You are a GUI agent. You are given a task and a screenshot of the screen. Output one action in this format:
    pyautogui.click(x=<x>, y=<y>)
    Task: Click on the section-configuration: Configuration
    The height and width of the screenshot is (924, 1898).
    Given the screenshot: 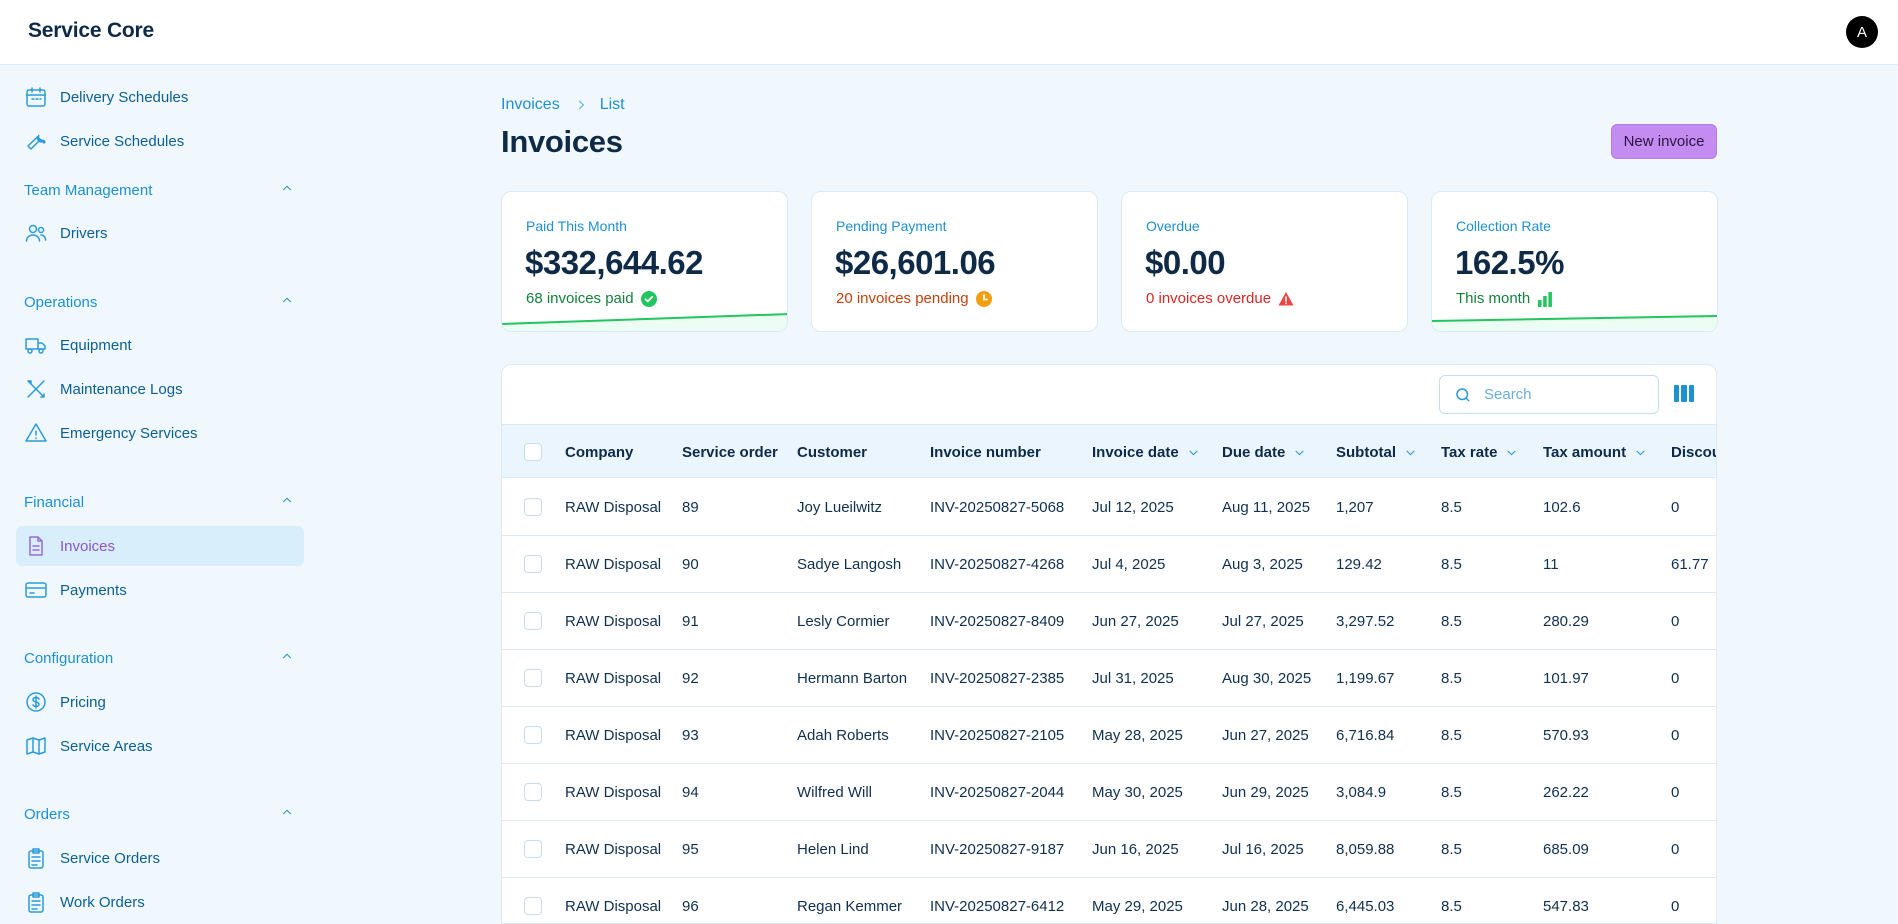 What is the action you would take?
    pyautogui.click(x=159, y=658)
    